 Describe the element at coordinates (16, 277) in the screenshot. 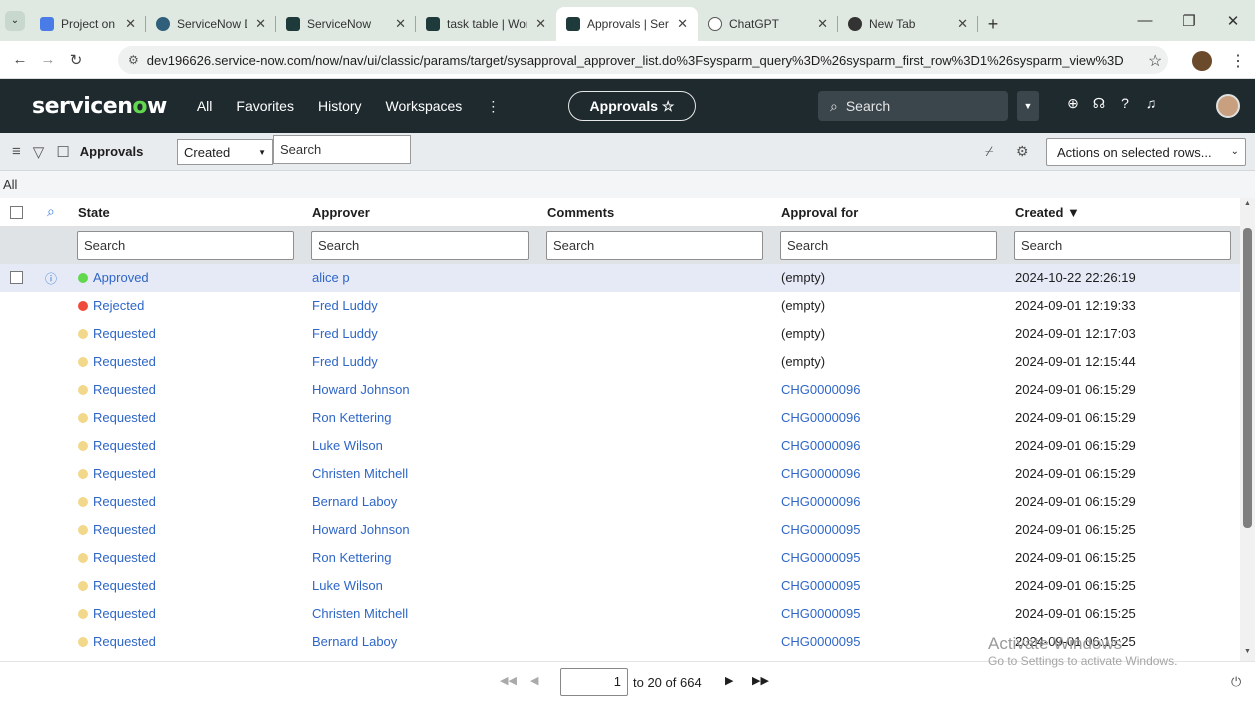

I see `row-checkbox` at that location.